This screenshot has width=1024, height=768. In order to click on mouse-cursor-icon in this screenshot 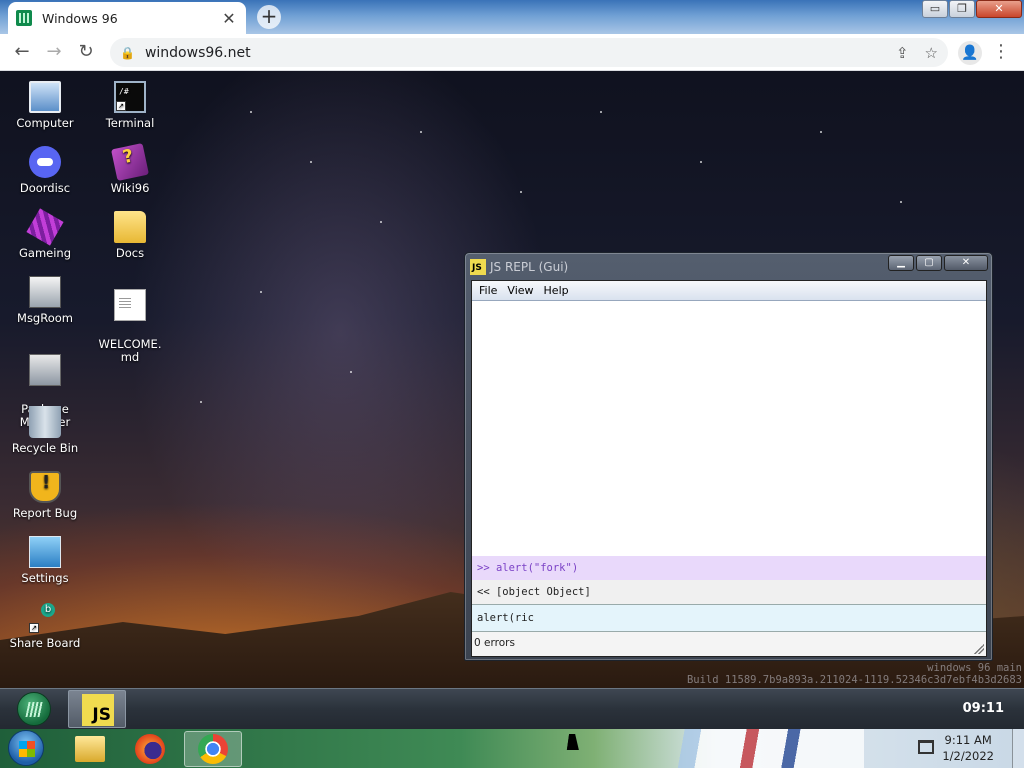, I will do `click(574, 742)`.